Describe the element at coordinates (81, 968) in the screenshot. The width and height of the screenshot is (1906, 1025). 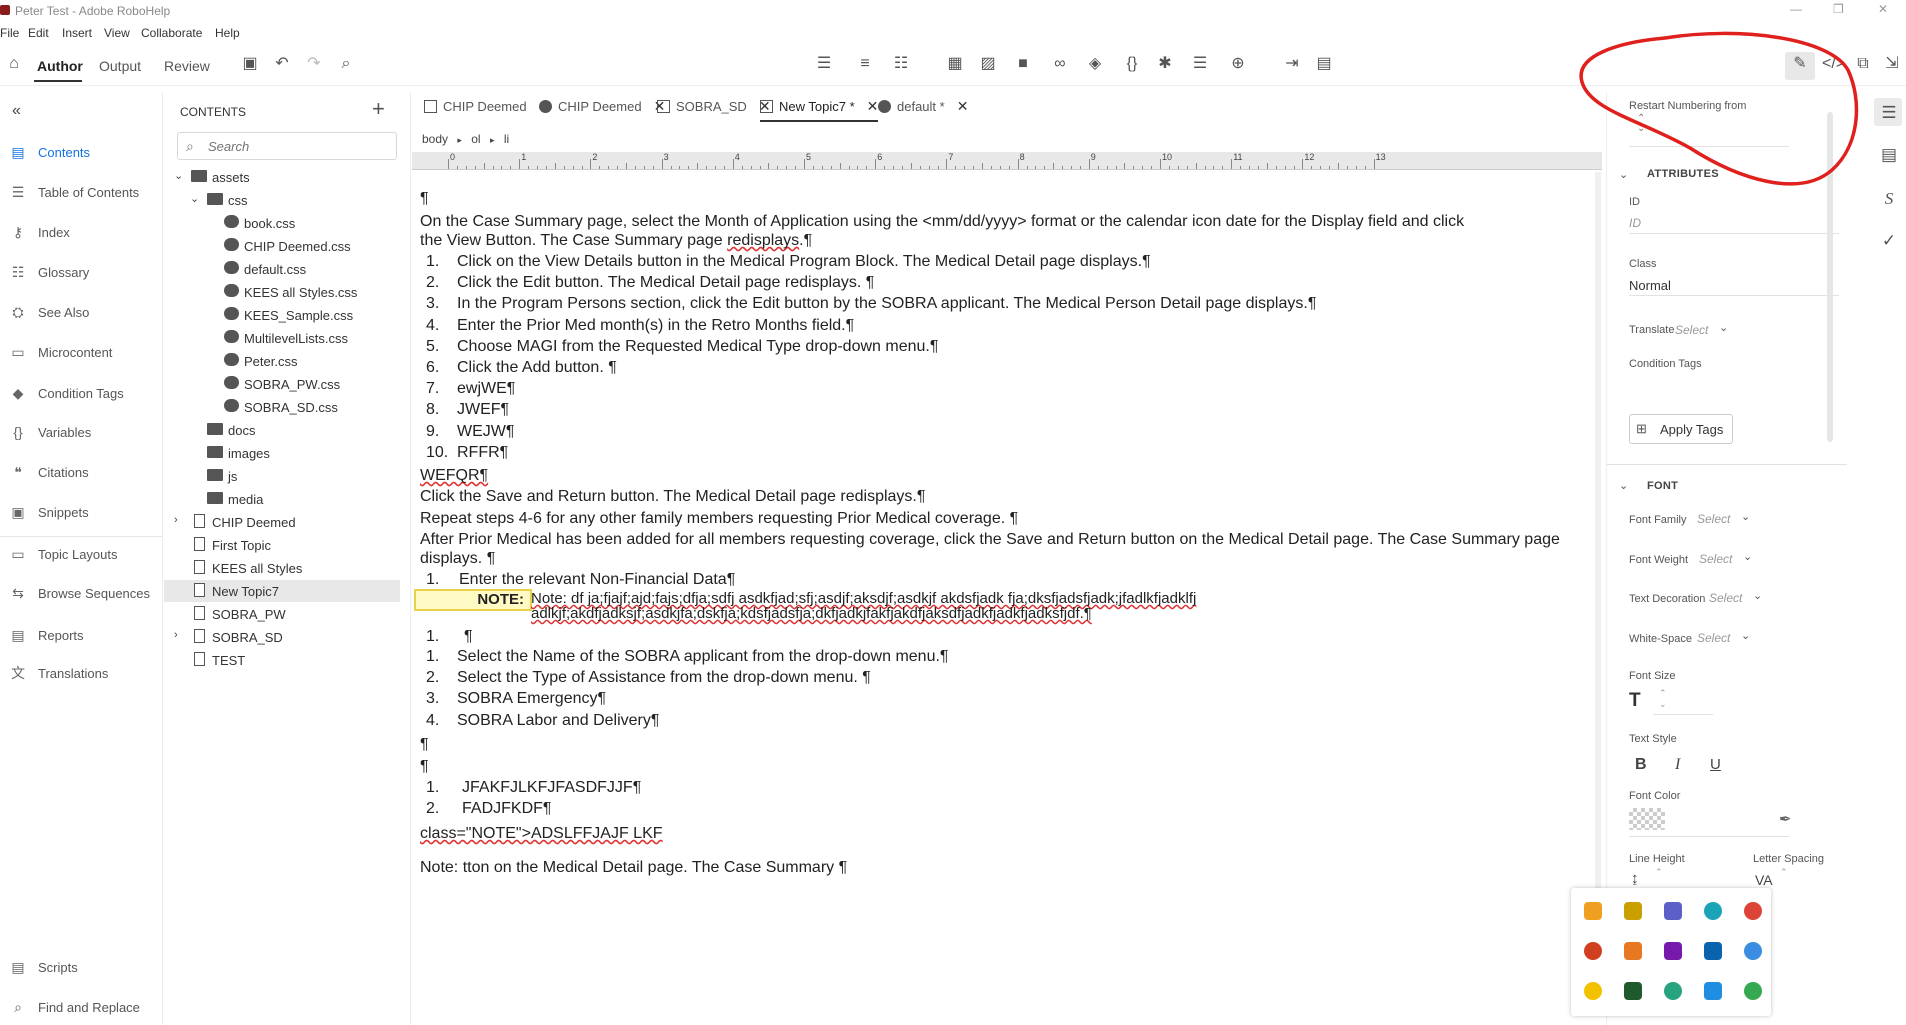
I see `nav-scripts: ▤ Scripts` at that location.